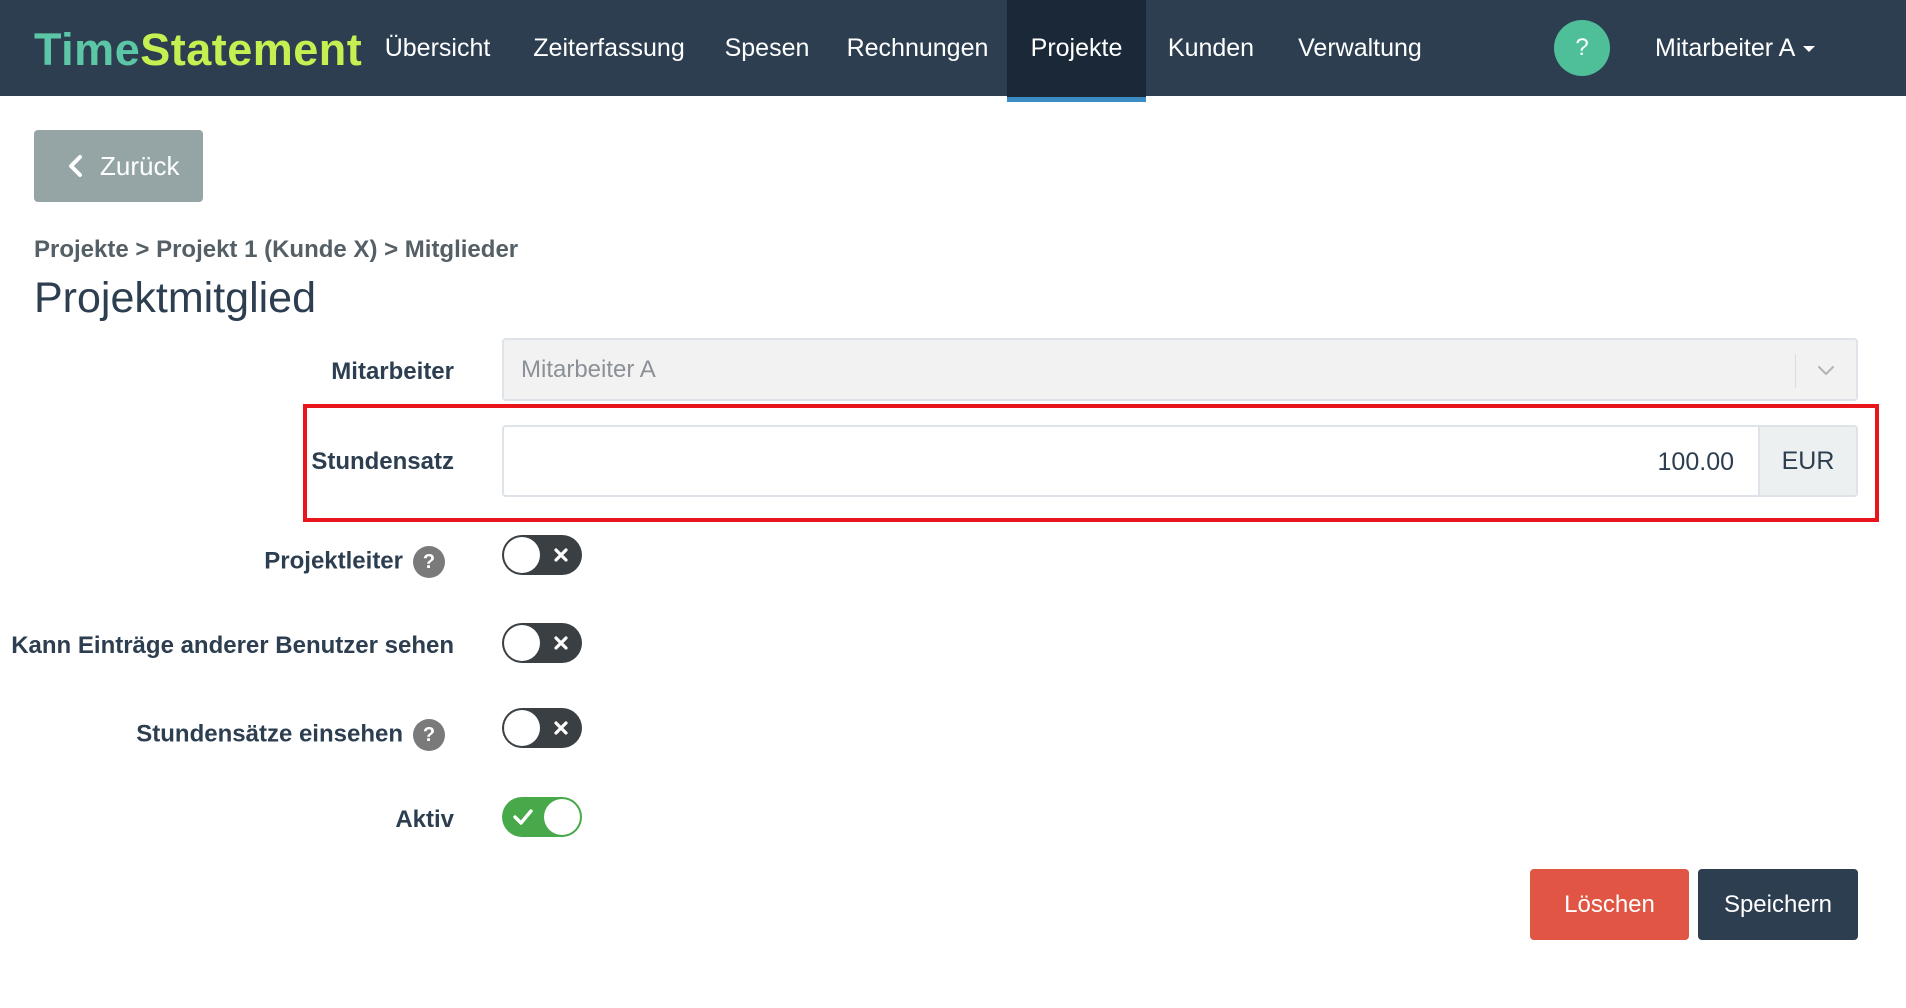  I want to click on project-lead-label-text: Projektleiter, so click(333, 561).